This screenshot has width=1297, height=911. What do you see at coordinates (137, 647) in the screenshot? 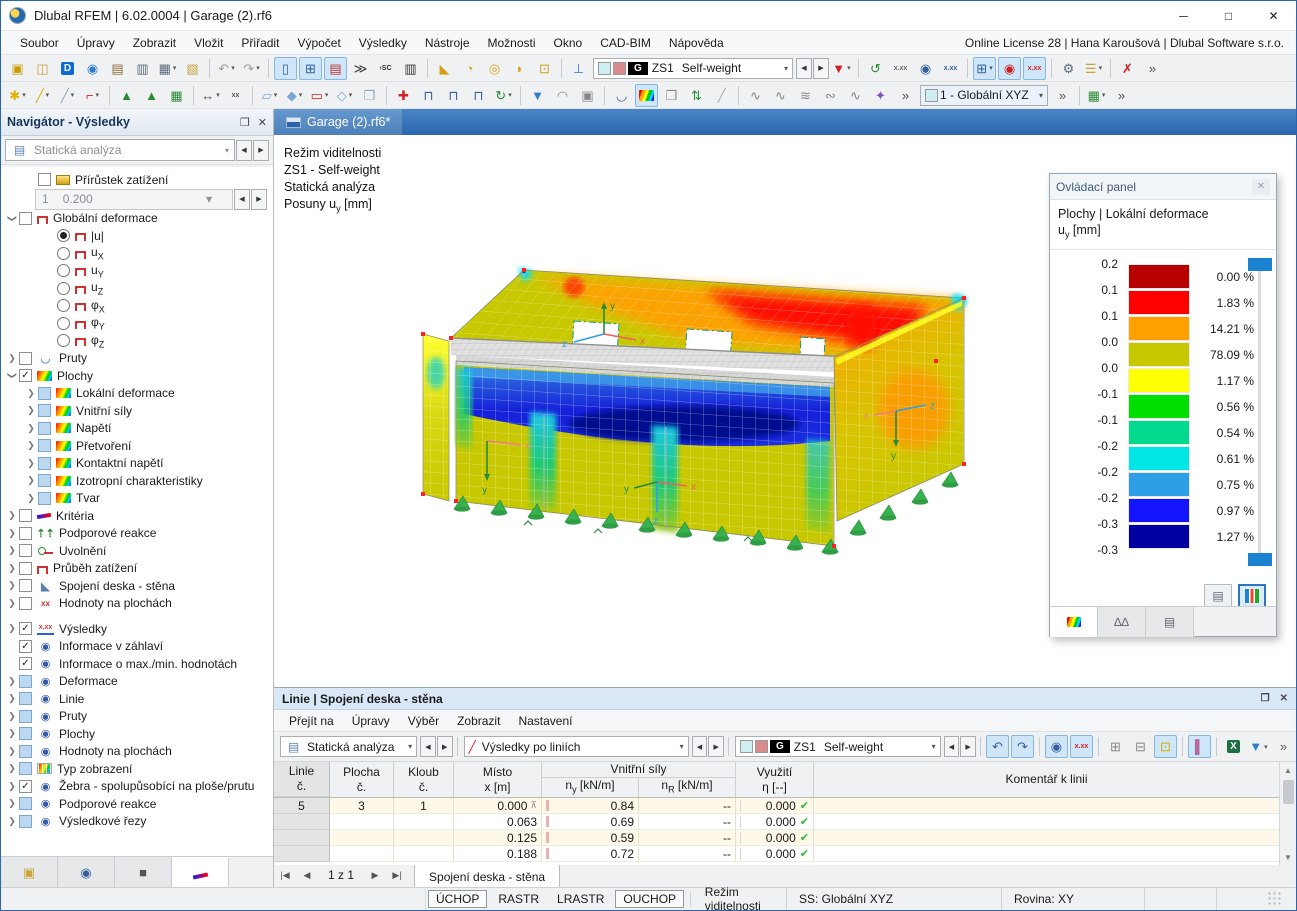
I see `nav-item-informace-v-zahlavi: ✓ ◉ Informace v záhlaví` at bounding box center [137, 647].